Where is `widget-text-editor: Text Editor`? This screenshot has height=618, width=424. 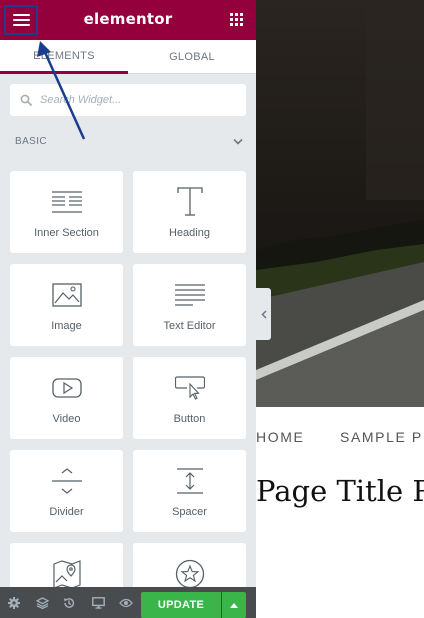 widget-text-editor: Text Editor is located at coordinates (189, 305).